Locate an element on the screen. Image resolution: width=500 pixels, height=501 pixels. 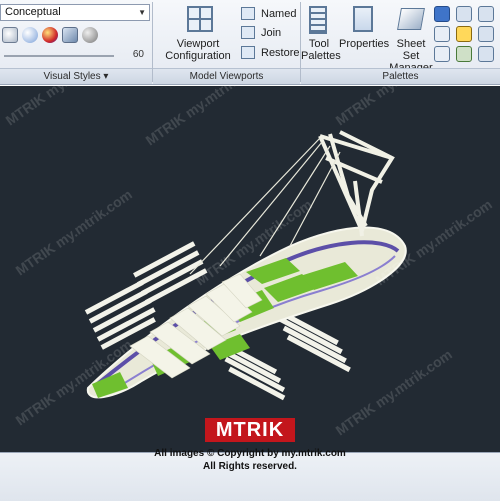
tool-palettes-line2: Palettes is located at coordinates (321, 56).